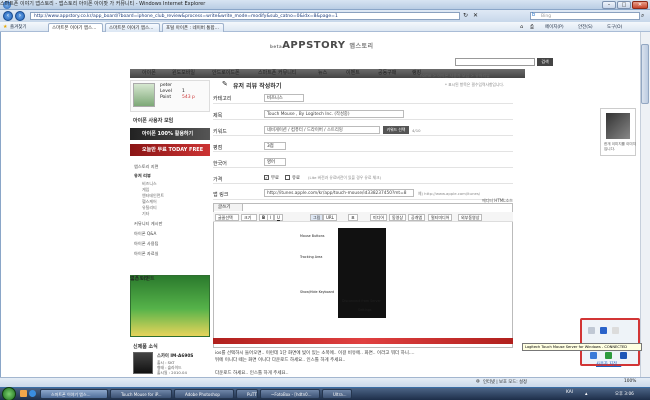  Describe the element at coordinates (505, 382) in the screenshot. I see `status-zone: 인터넷 | 보호 모드: 설정` at that location.